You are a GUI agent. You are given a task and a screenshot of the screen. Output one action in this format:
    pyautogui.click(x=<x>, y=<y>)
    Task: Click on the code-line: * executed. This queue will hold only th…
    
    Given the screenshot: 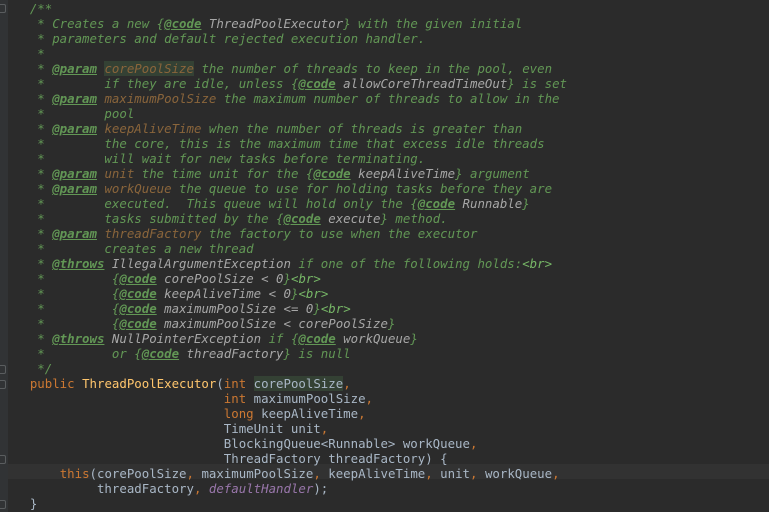 What is the action you would take?
    pyautogui.click(x=264, y=203)
    